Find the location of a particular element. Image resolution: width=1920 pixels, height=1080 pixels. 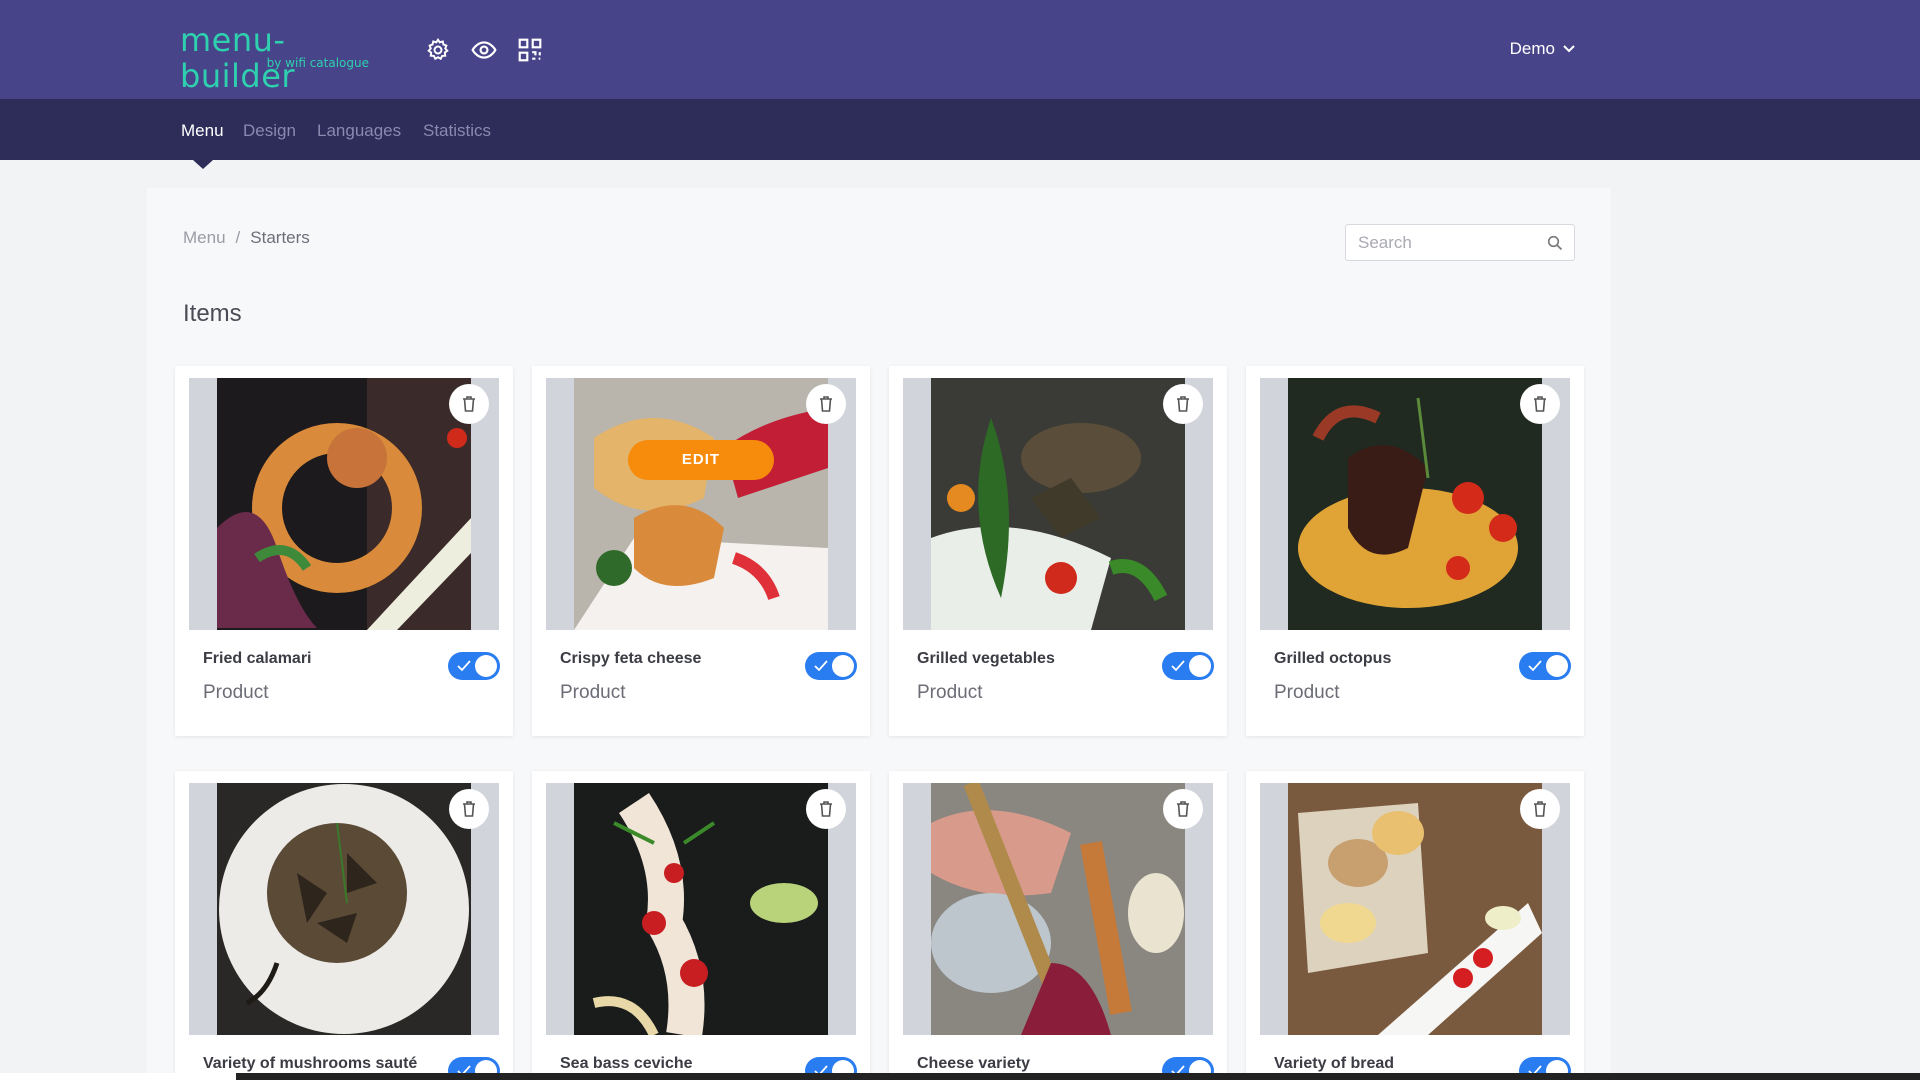

horizontal-scrollbar is located at coordinates (960, 1076).